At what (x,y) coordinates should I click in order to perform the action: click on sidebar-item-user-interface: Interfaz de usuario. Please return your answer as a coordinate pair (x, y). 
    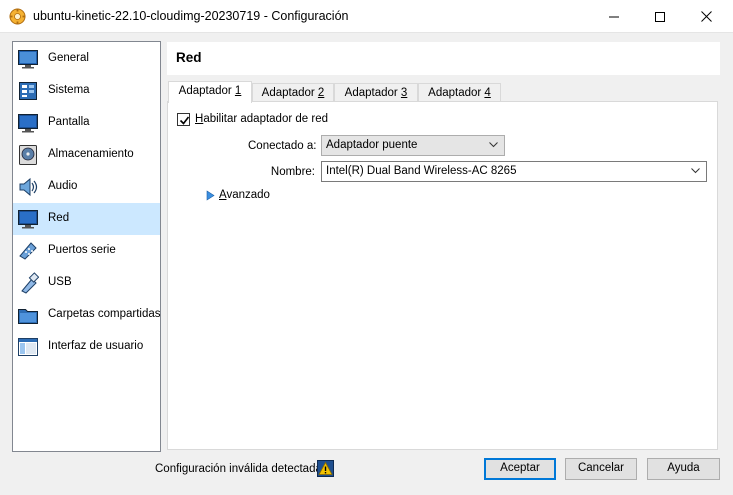
    Looking at the image, I should click on (86, 347).